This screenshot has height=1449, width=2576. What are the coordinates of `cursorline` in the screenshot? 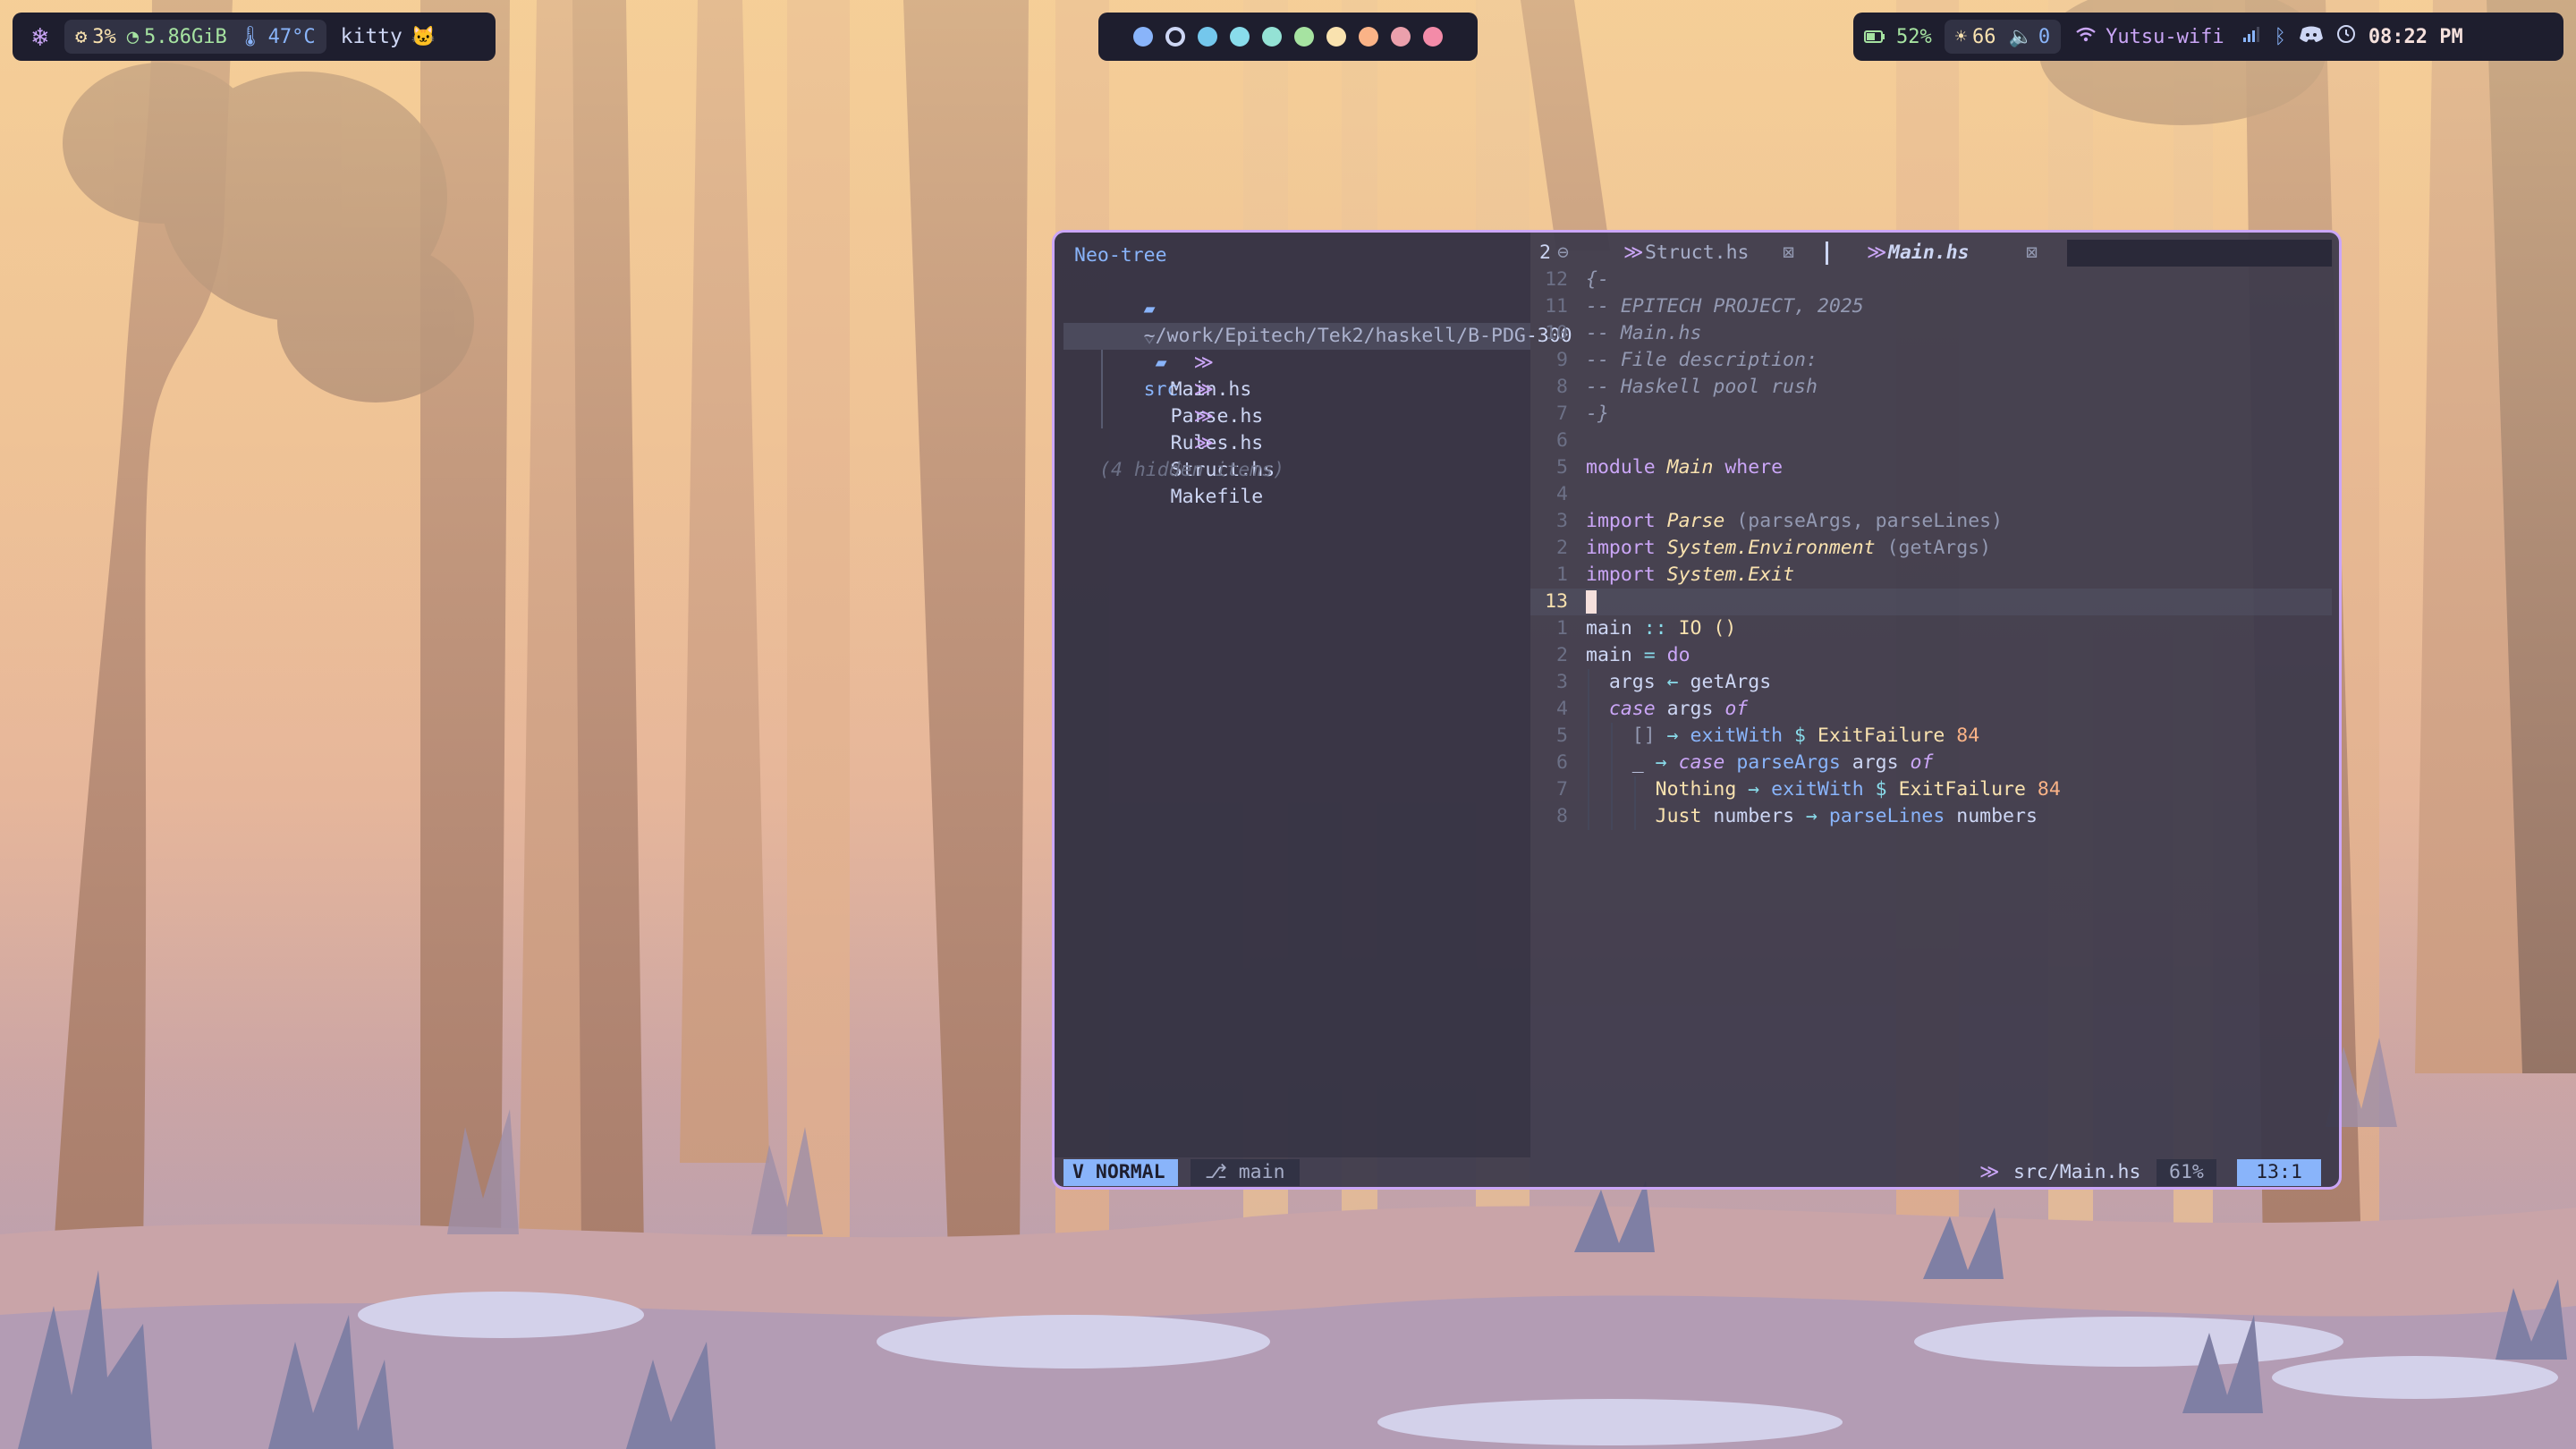 It's located at (1931, 602).